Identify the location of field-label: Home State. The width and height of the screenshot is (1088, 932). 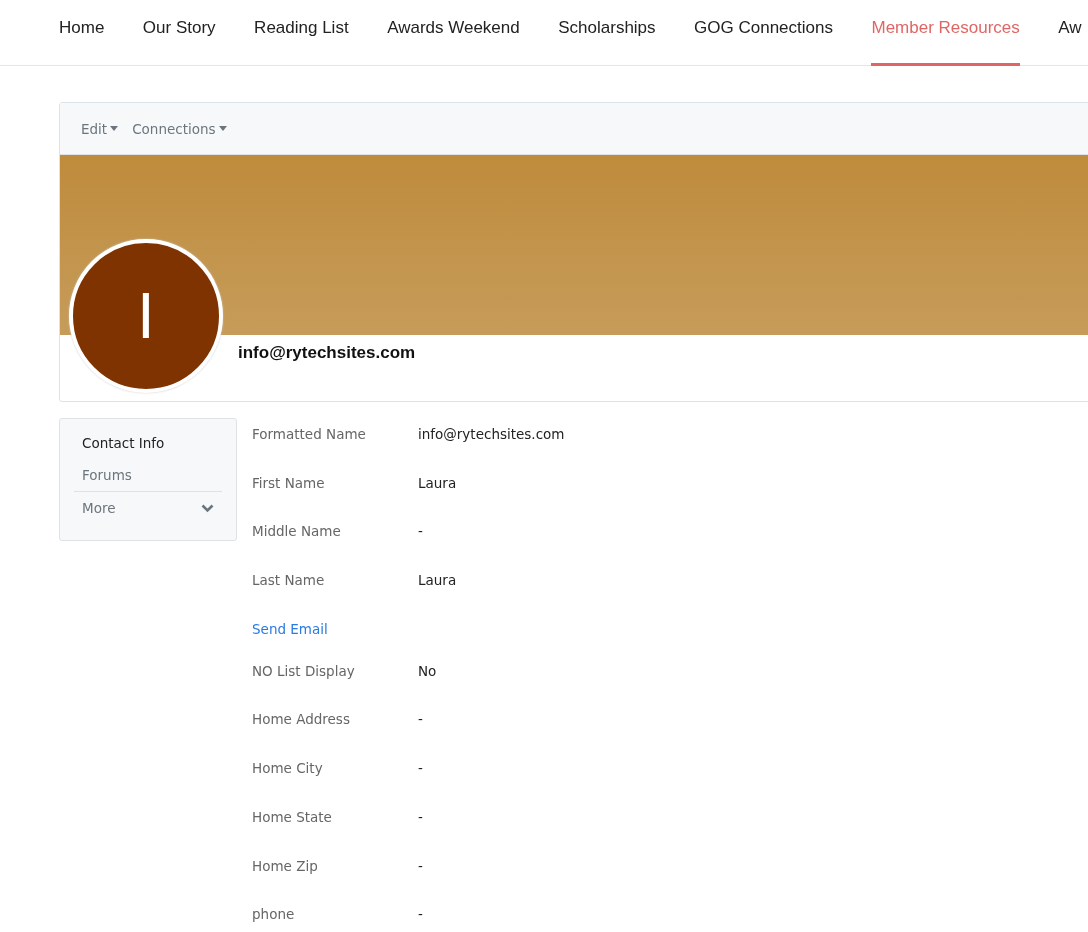
(292, 816).